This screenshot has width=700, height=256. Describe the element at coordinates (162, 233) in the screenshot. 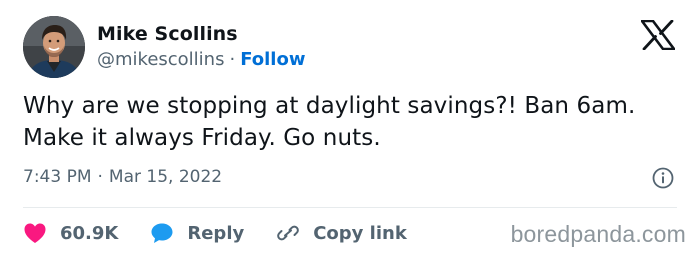

I see `reply-bubble-icon` at that location.